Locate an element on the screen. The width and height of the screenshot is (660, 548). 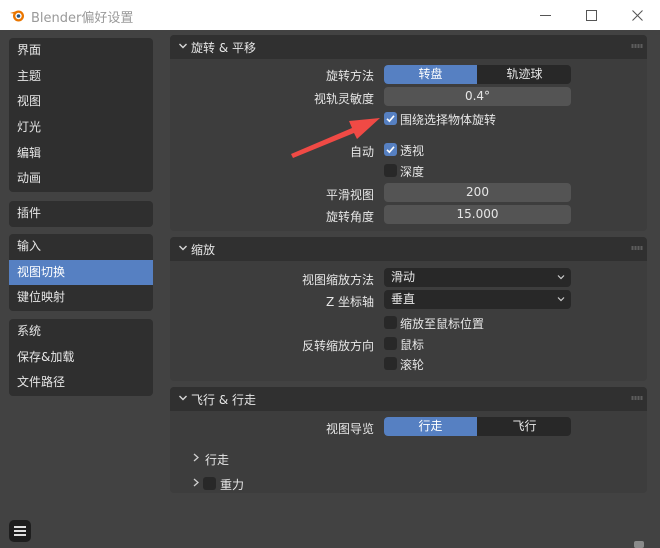
minimize-button is located at coordinates (545, 15).